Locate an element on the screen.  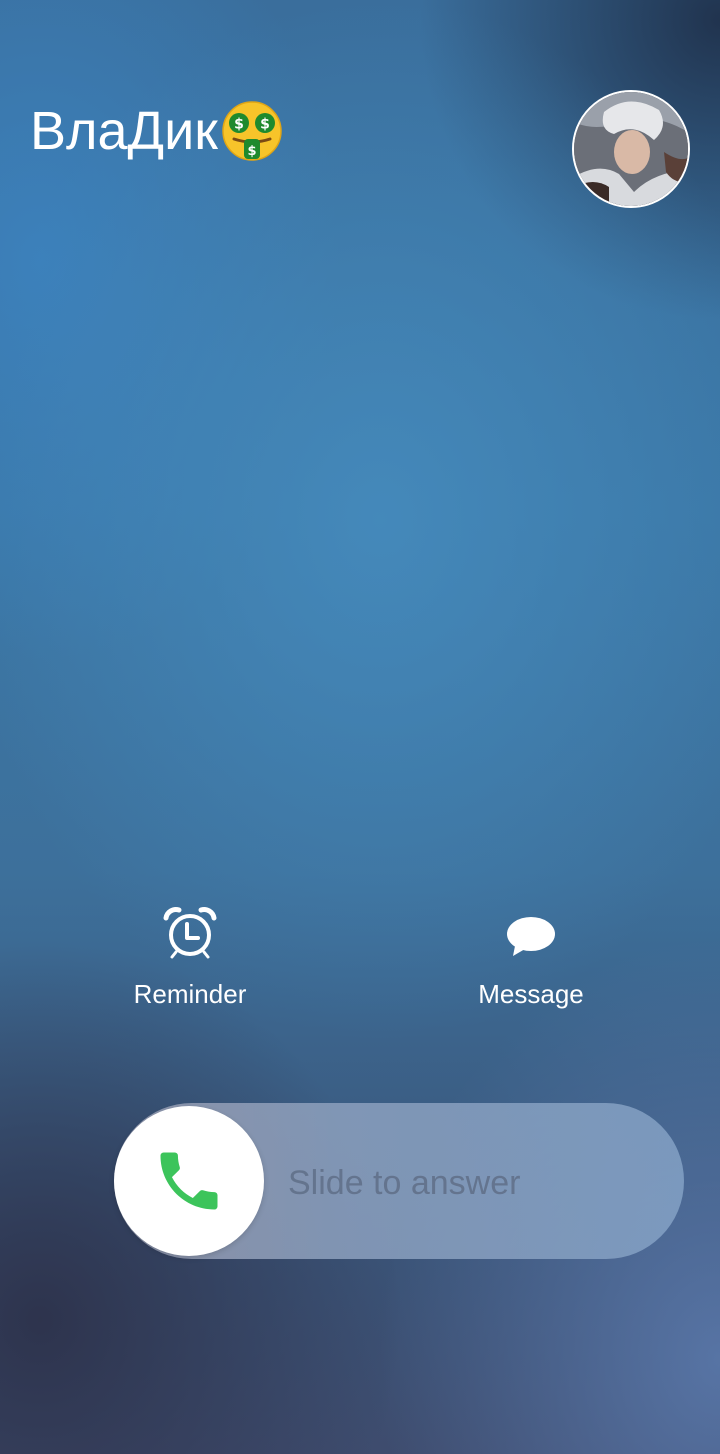
message-button: Message is located at coordinates (531, 957).